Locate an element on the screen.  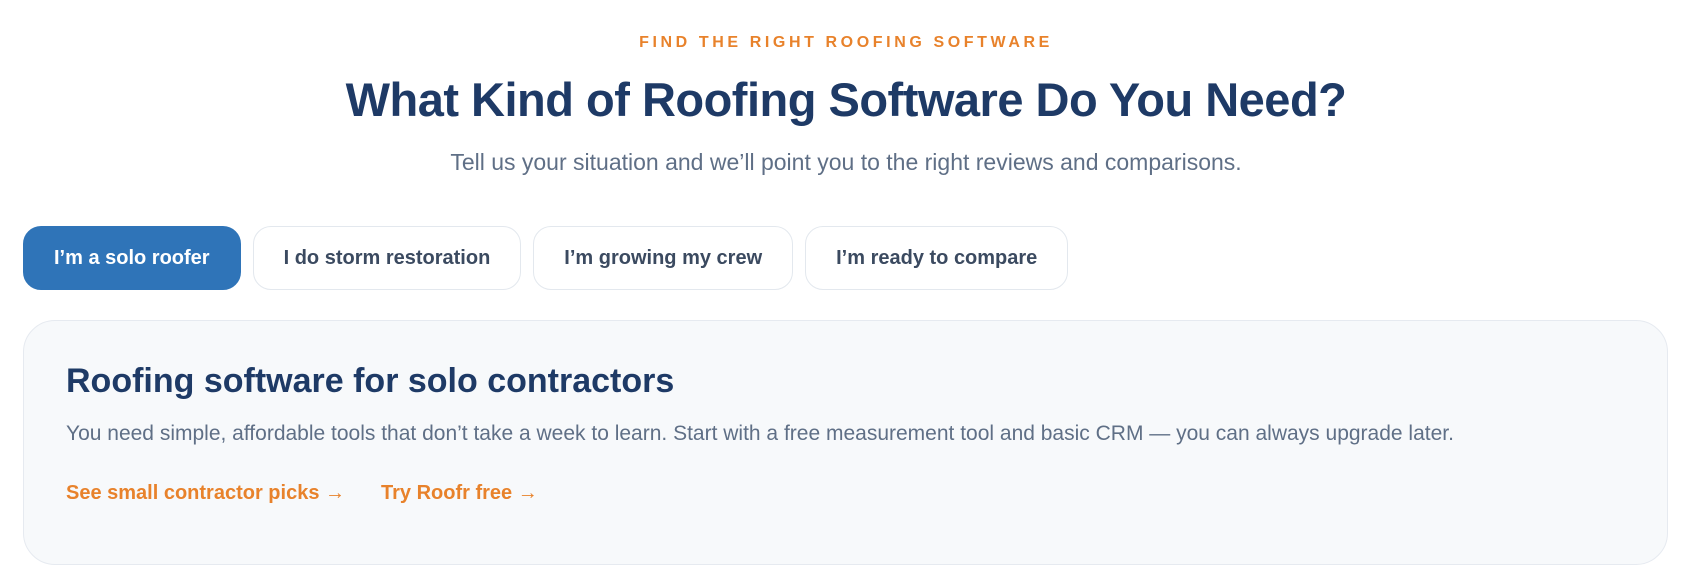
tab-storm-restoration: I do storm restoration is located at coordinates (387, 258).